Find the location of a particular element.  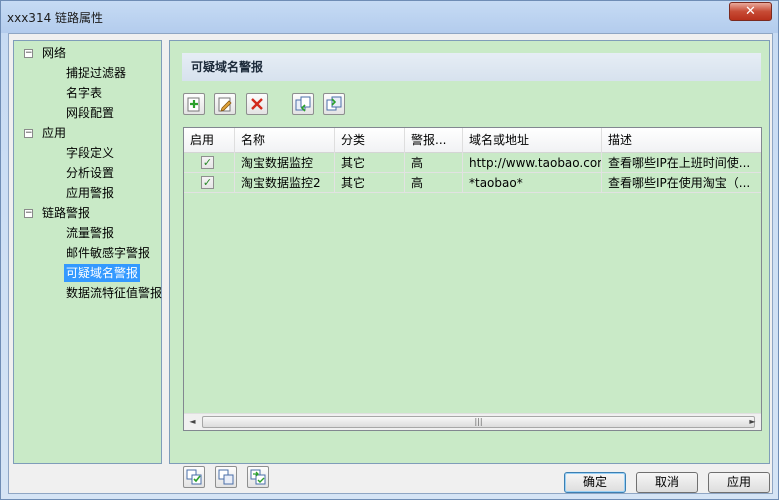

invert-select-icon is located at coordinates (258, 477).